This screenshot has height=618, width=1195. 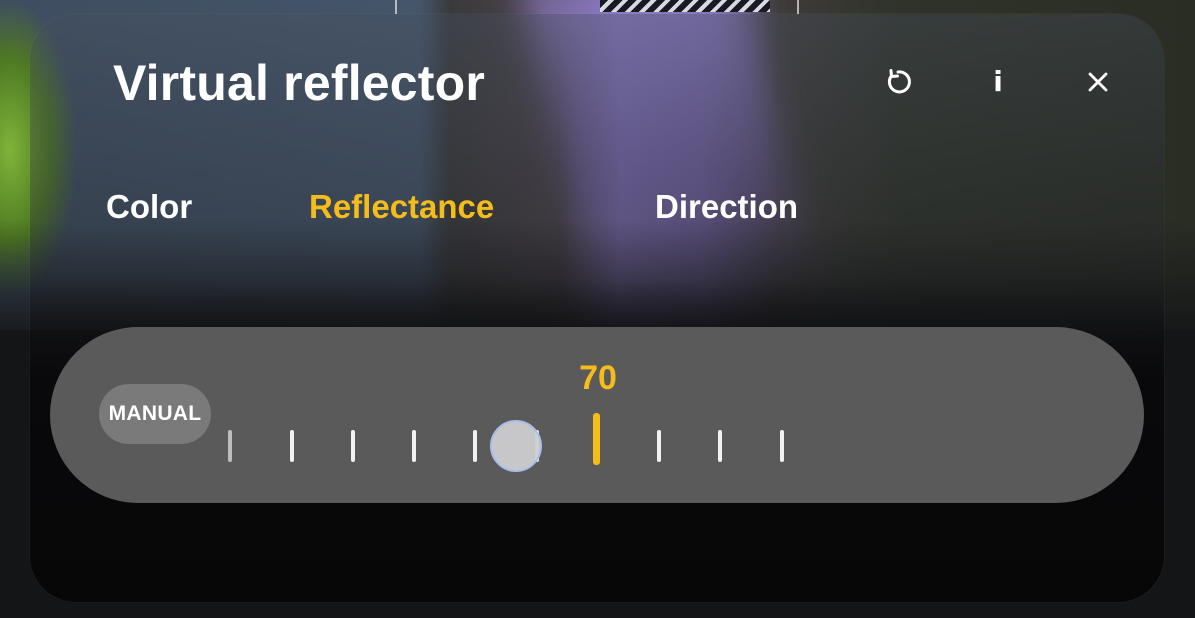 I want to click on tab-color: Color, so click(x=149, y=207).